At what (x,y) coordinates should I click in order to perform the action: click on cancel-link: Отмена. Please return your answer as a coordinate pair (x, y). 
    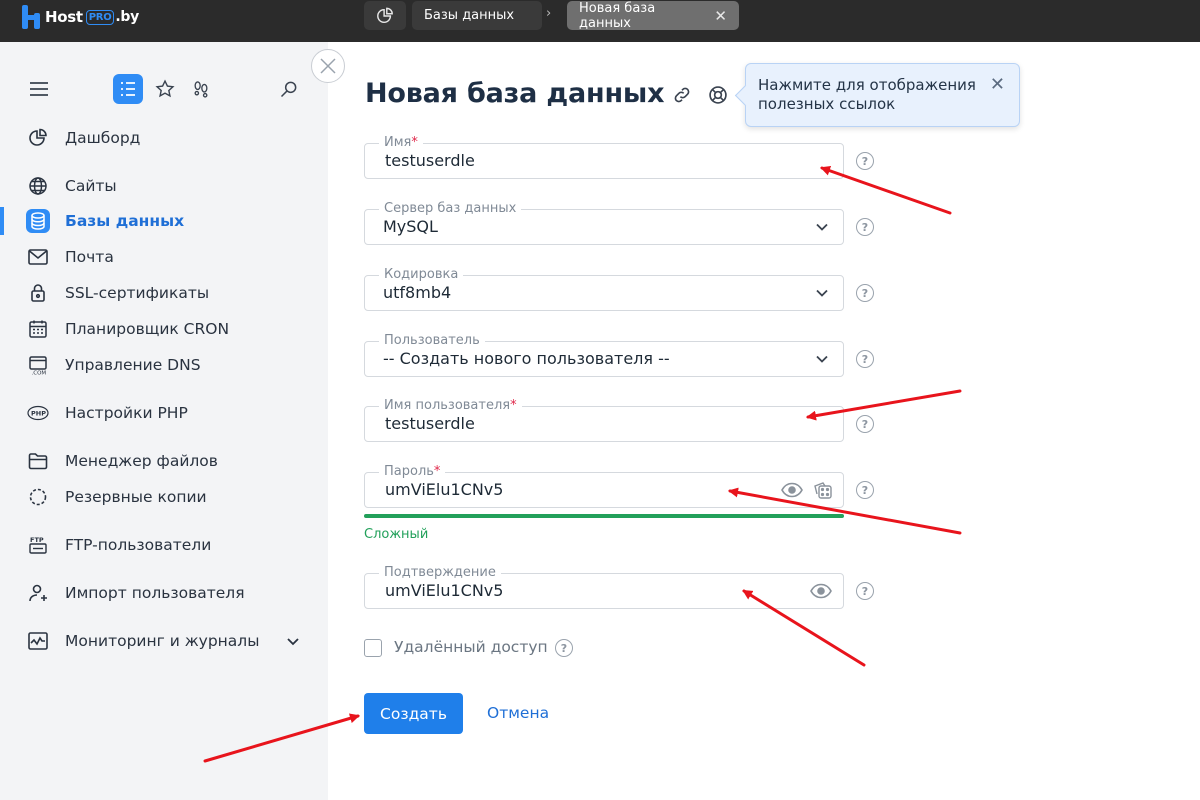
    Looking at the image, I should click on (518, 713).